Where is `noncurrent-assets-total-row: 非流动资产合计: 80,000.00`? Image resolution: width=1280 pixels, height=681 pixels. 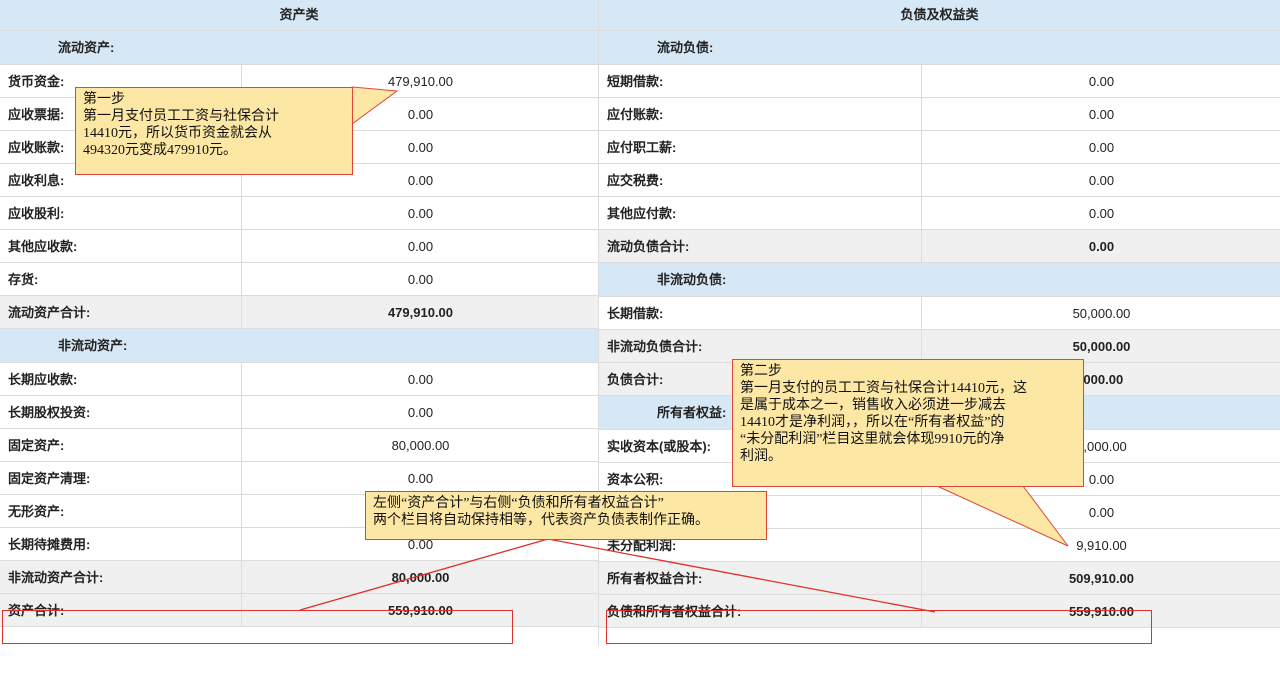
noncurrent-assets-total-row: 非流动资产合计: 80,000.00 is located at coordinates (299, 577).